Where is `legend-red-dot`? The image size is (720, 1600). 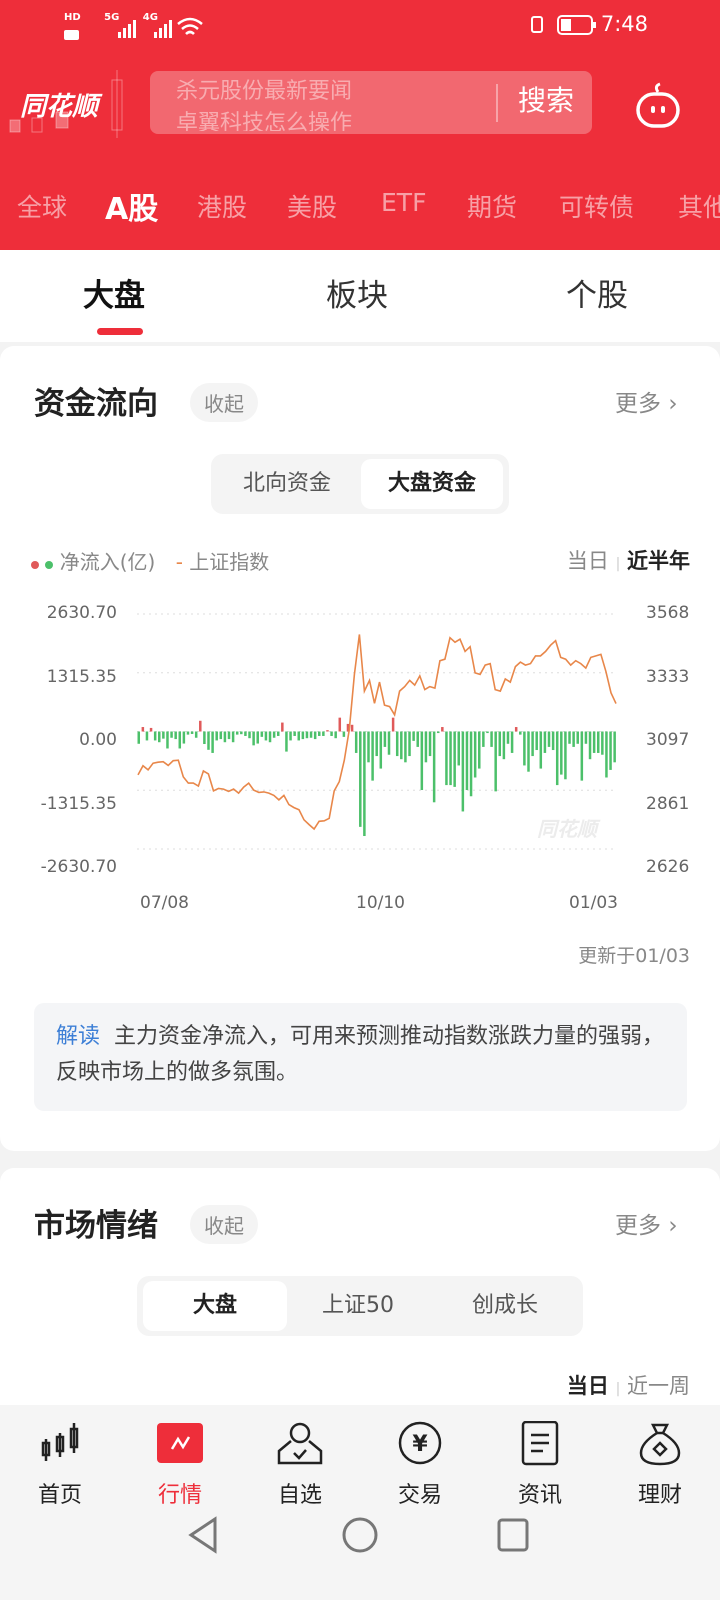 legend-red-dot is located at coordinates (35, 565).